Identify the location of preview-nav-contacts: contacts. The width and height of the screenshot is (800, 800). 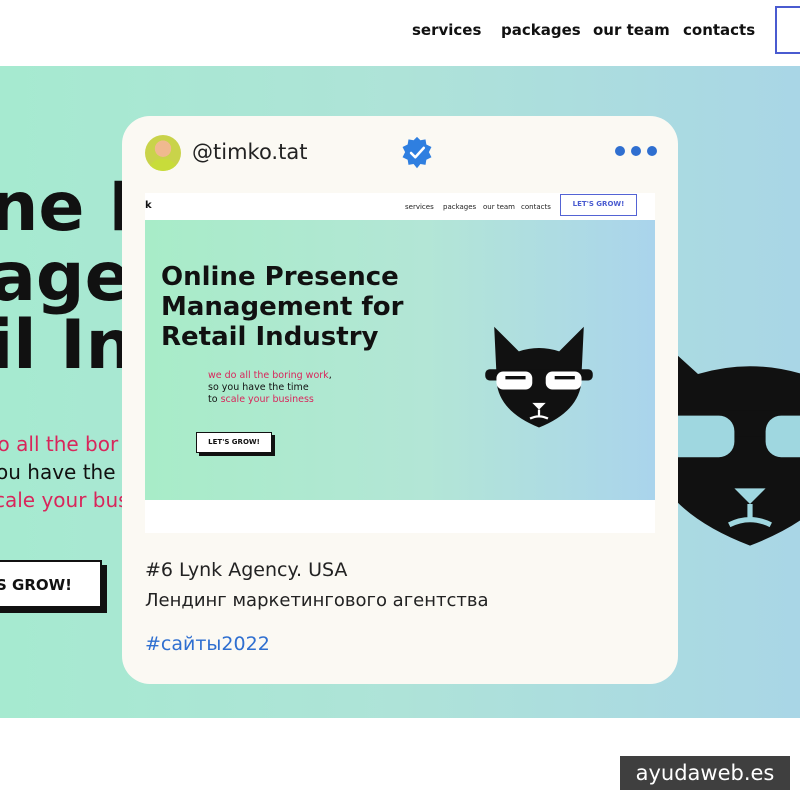
(536, 207).